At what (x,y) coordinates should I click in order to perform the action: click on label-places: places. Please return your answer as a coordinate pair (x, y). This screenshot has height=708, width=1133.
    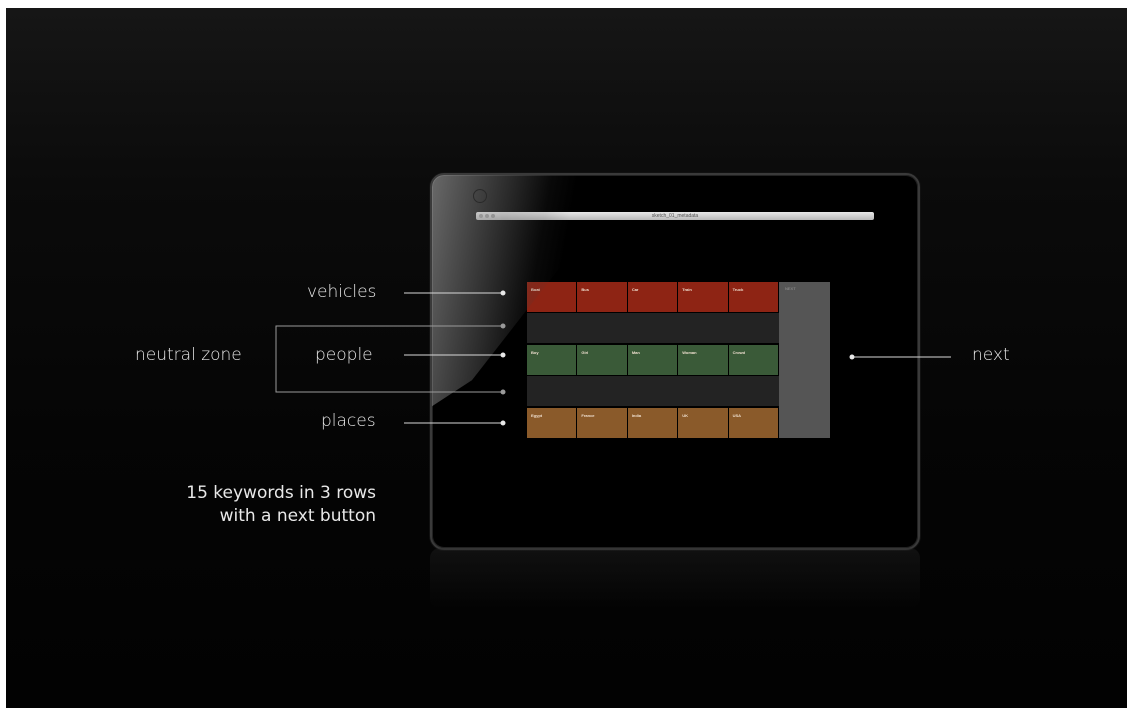
    Looking at the image, I should click on (348, 421).